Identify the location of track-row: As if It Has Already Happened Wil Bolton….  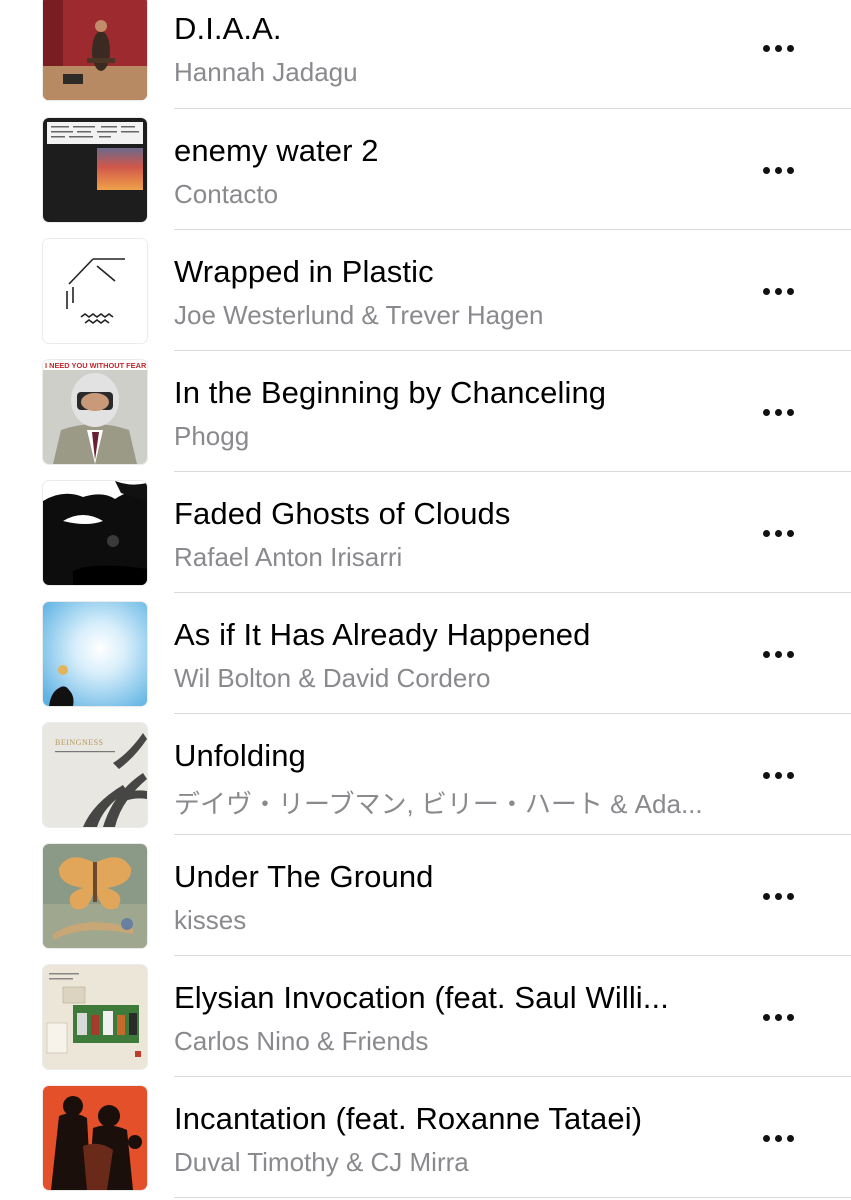
(425, 654).